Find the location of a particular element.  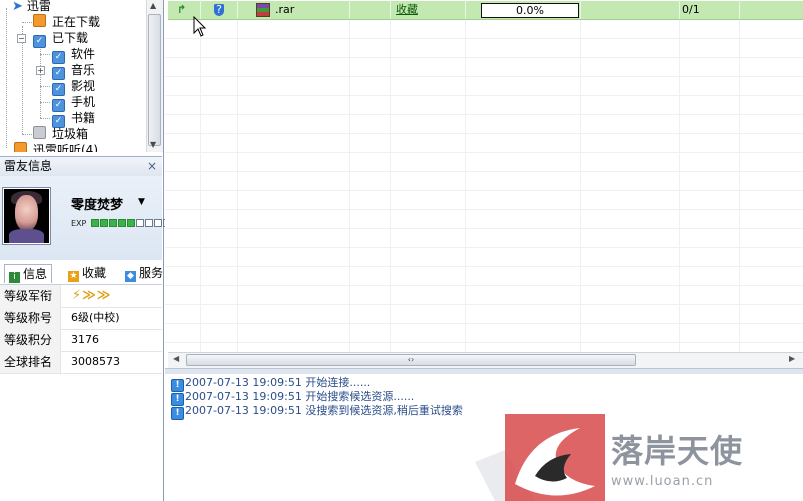

tree-item-thunder-listen: 迅雷听听(4) is located at coordinates (56, 147).